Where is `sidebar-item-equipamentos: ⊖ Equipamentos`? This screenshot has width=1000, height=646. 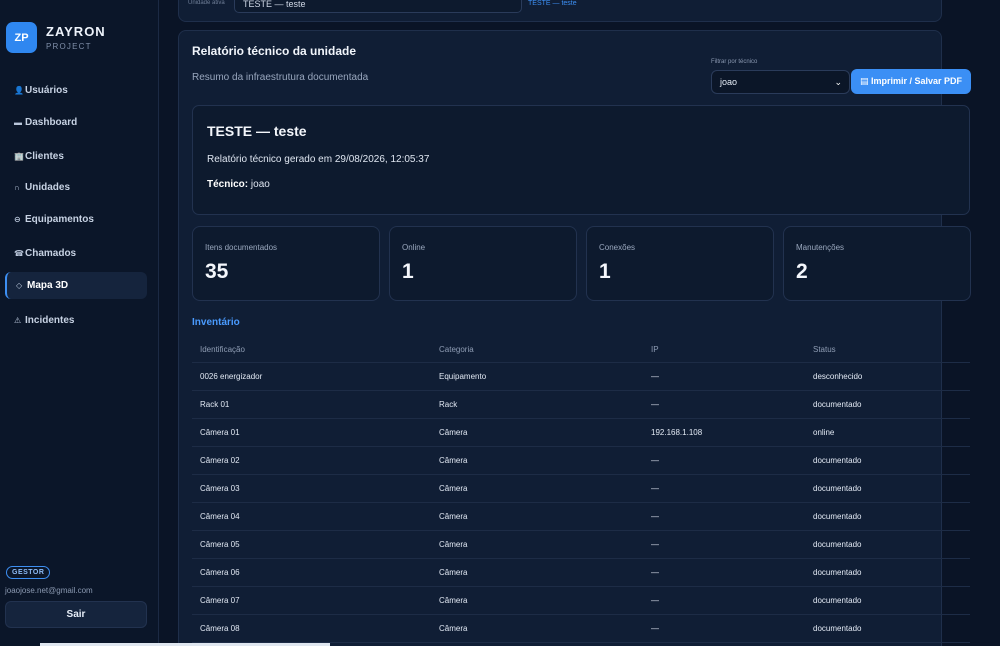
sidebar-item-equipamentos: ⊖ Equipamentos is located at coordinates (76, 219).